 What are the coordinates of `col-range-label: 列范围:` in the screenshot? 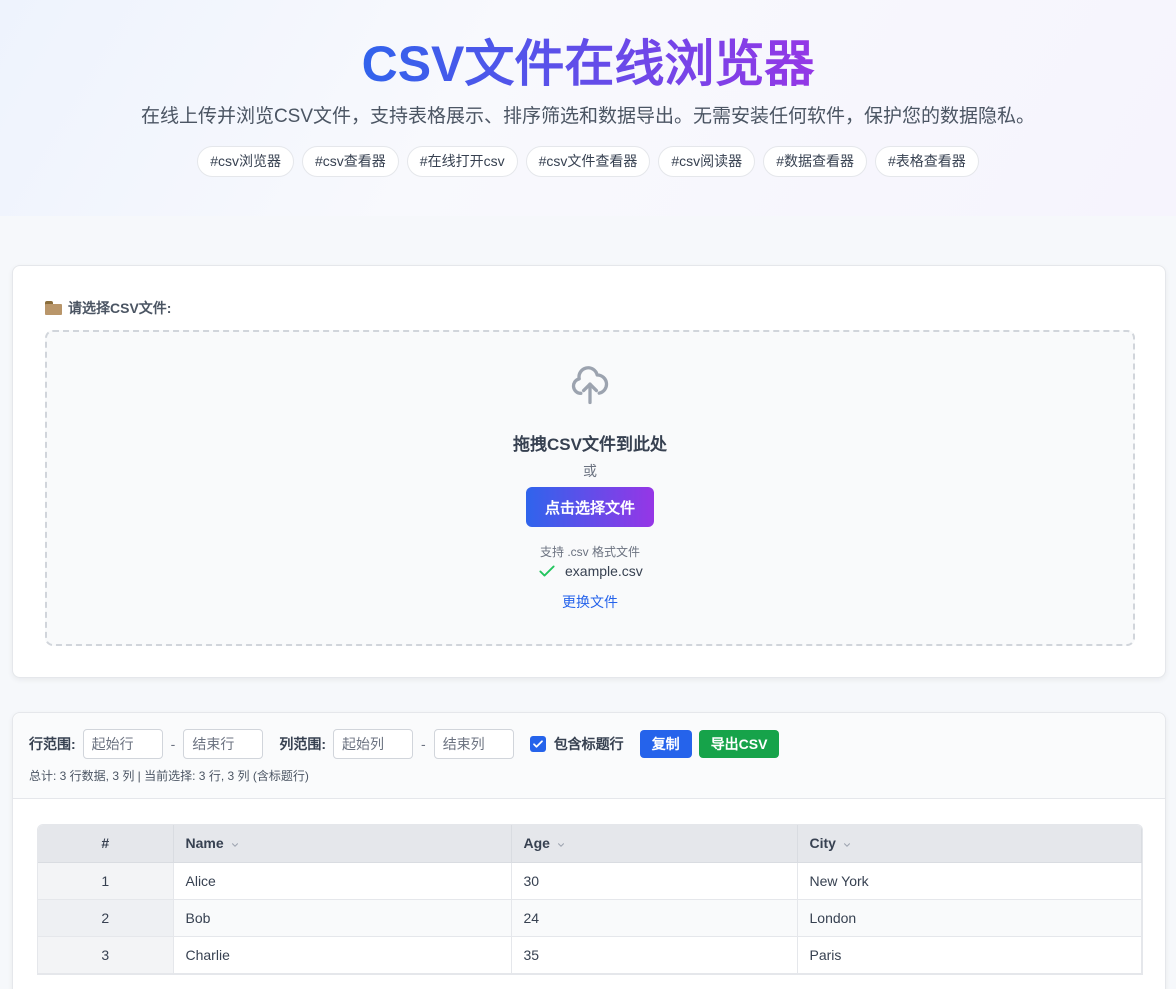 It's located at (303, 744).